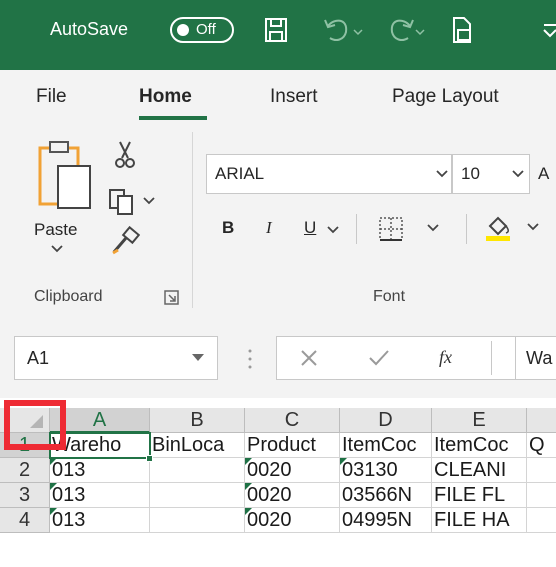  Describe the element at coordinates (116, 358) in the screenshot. I see `name-box: A1` at that location.